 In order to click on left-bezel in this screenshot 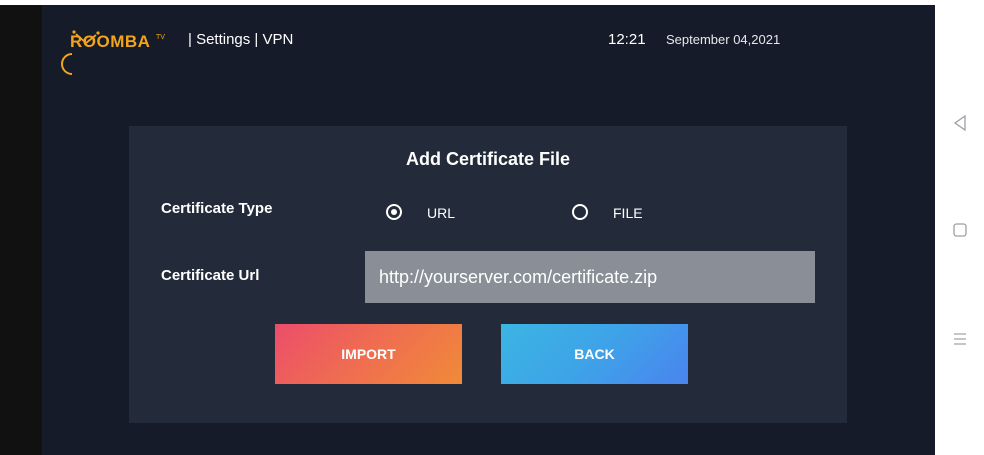, I will do `click(21, 227)`.